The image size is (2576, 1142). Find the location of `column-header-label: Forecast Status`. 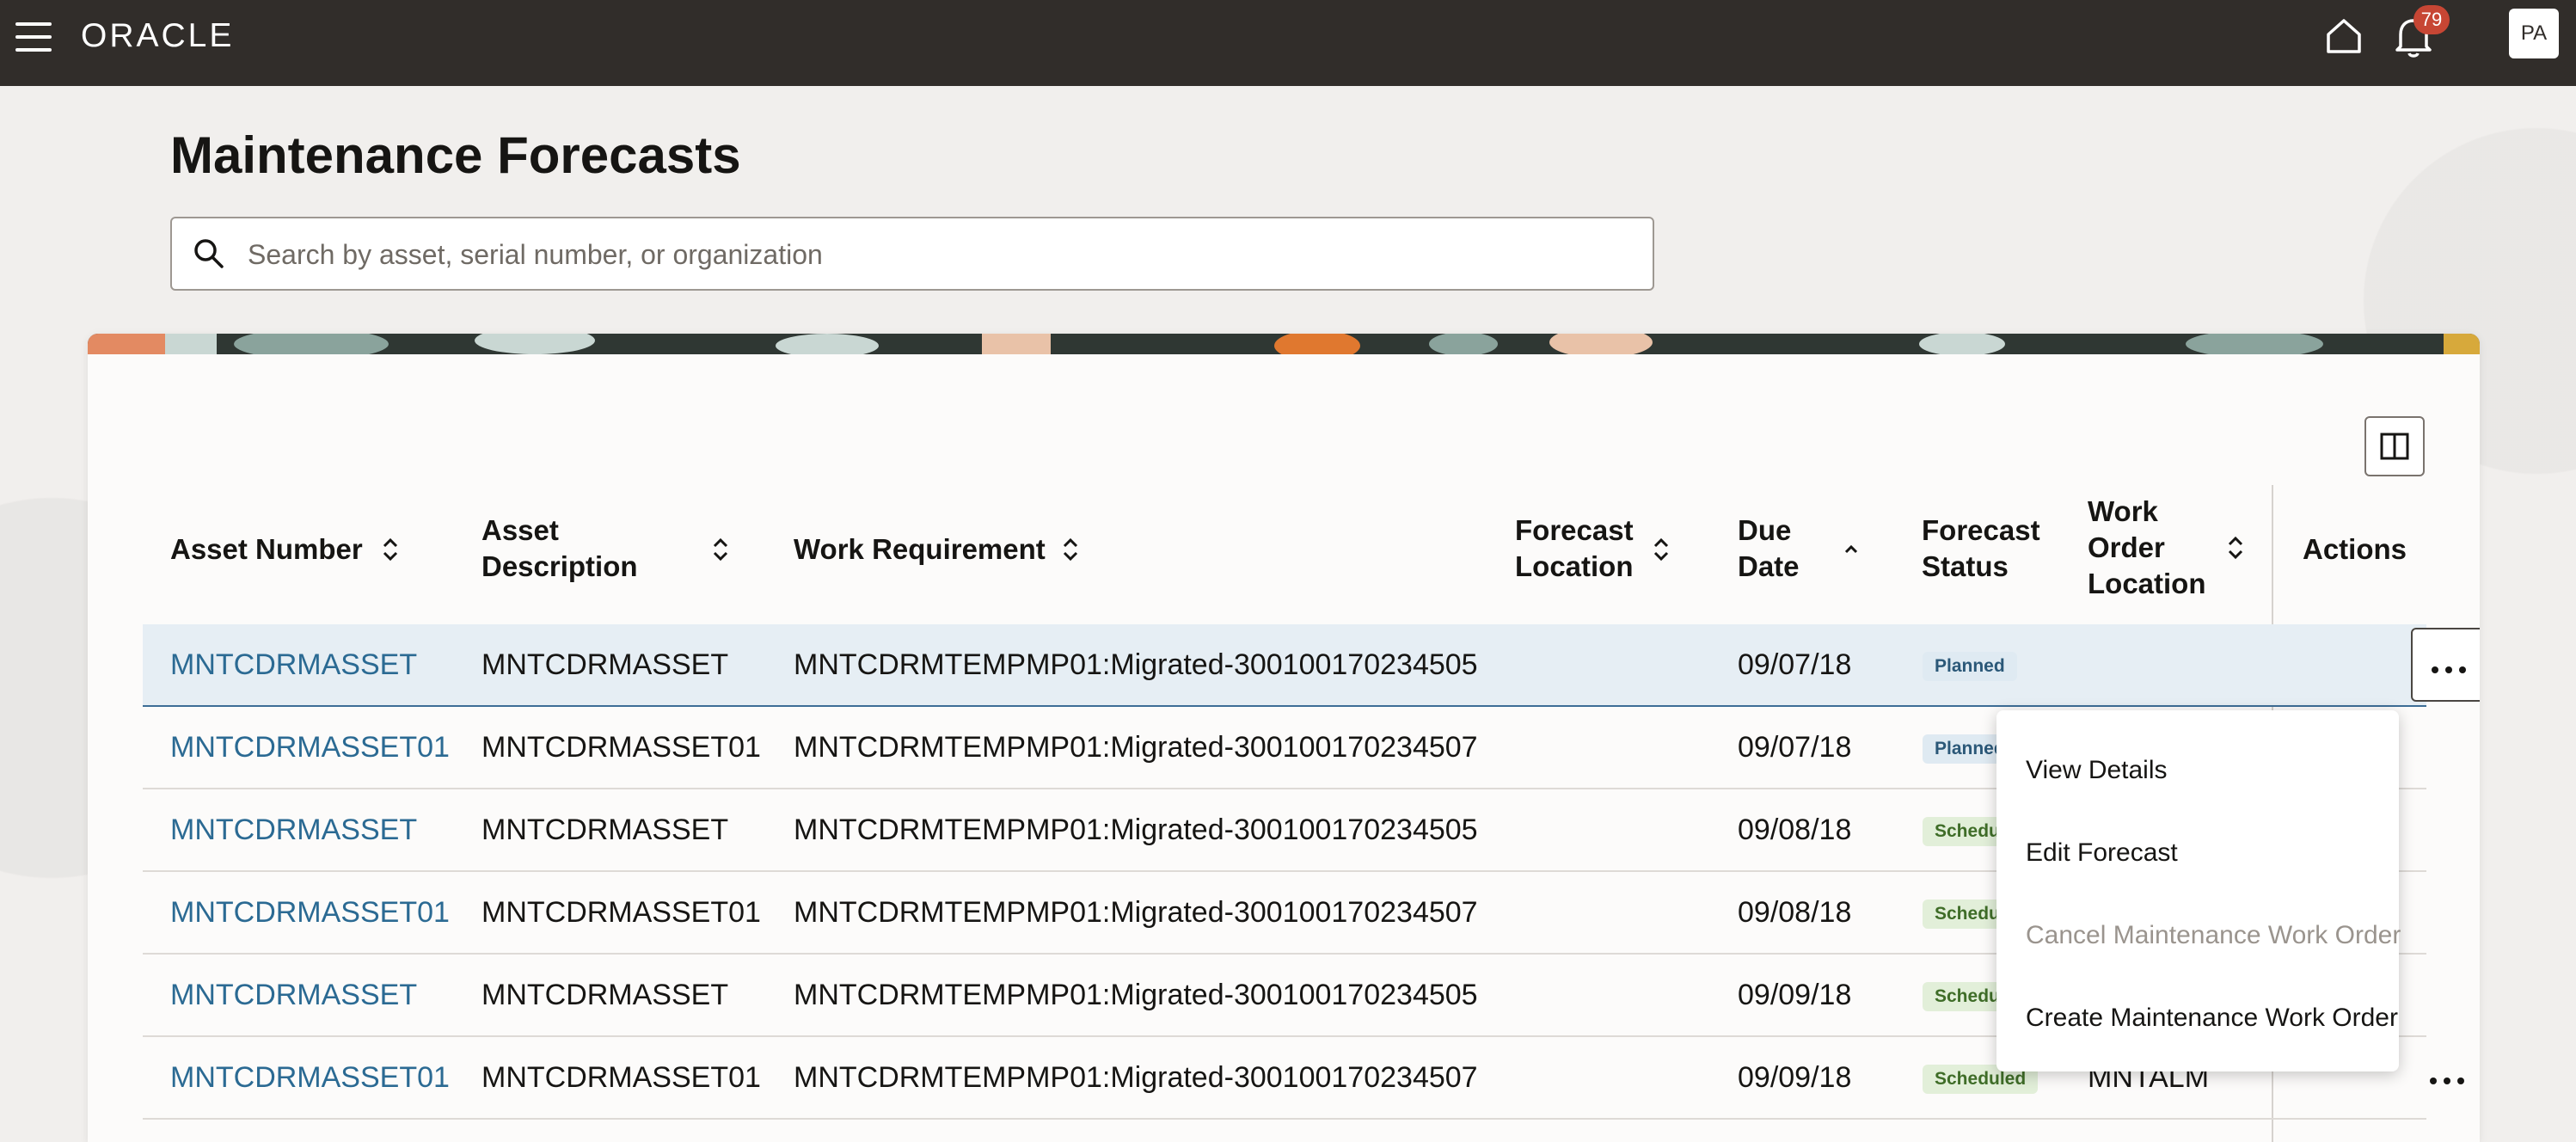

column-header-label: Forecast Status is located at coordinates (1981, 548).